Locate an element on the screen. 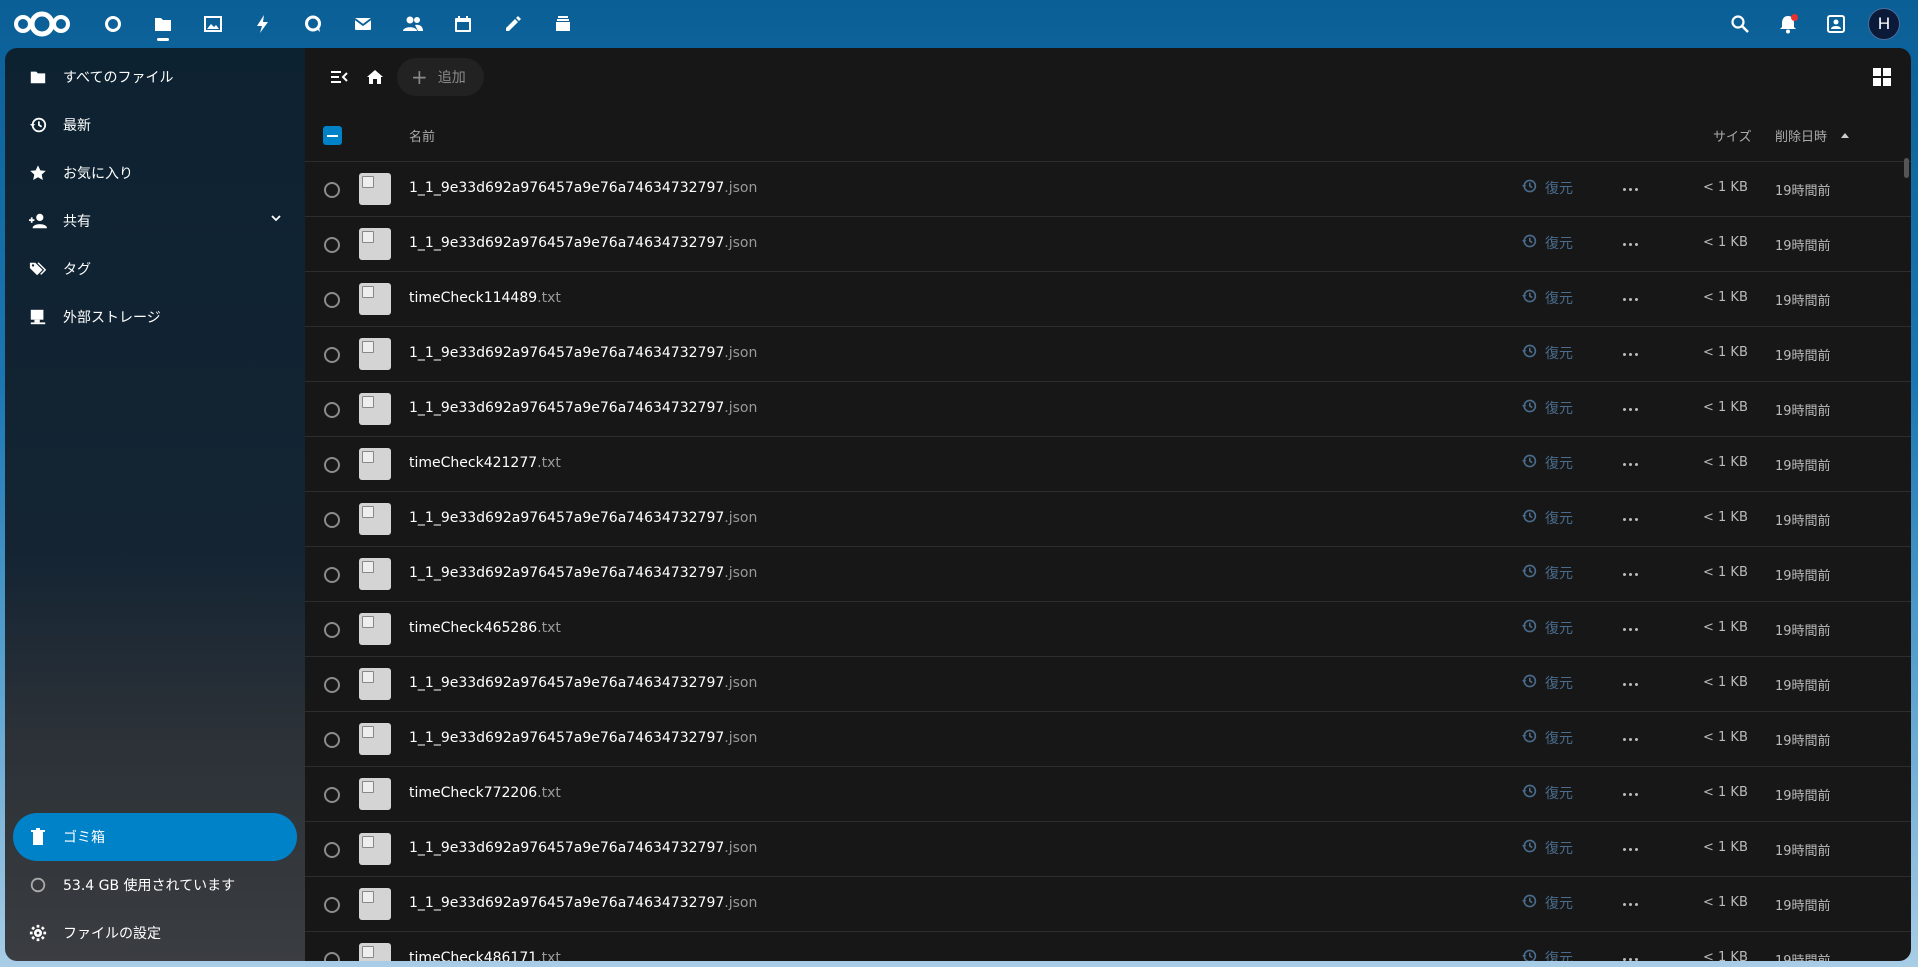 This screenshot has height=967, width=1918. user-menu: H is located at coordinates (1884, 24).